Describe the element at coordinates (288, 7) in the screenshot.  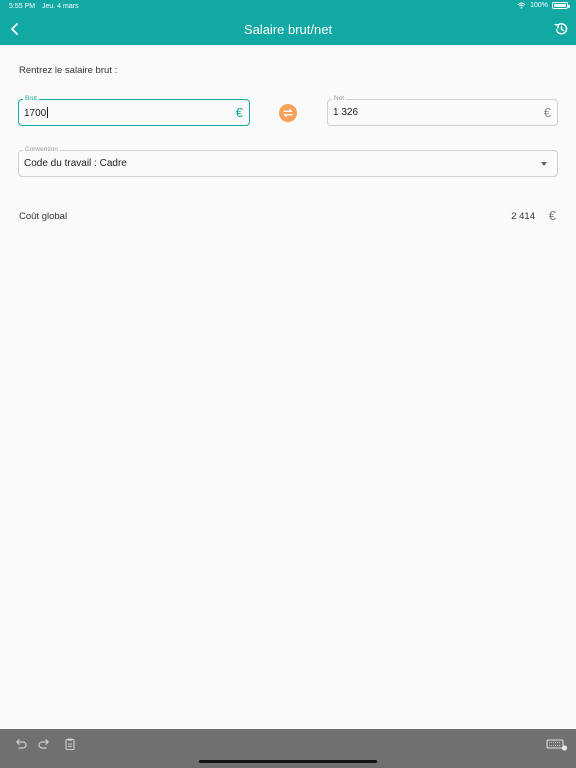
I see `status-bar: 5:55 PM Jeu. 4 mars 100%` at that location.